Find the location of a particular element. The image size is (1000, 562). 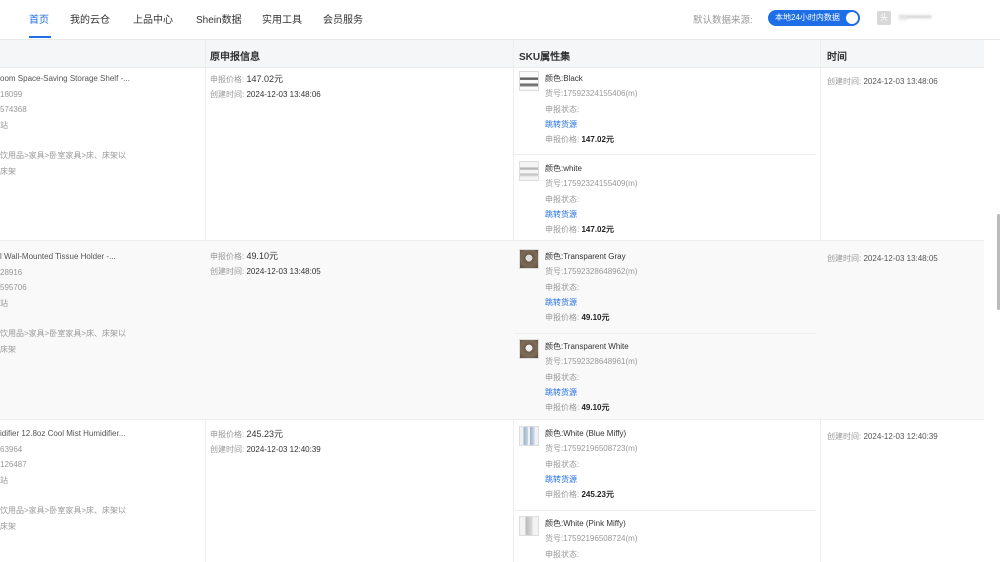

product-id: 18099 is located at coordinates (11, 94).